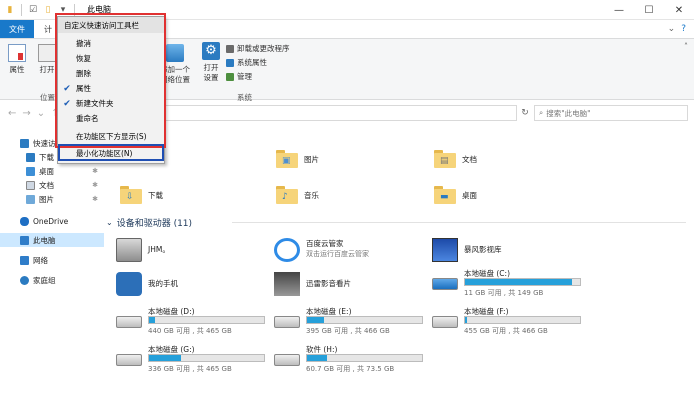 This screenshot has width=694, height=400. I want to click on drive-g-space: 336 GB 可用 , 共 465 GB, so click(190, 369).